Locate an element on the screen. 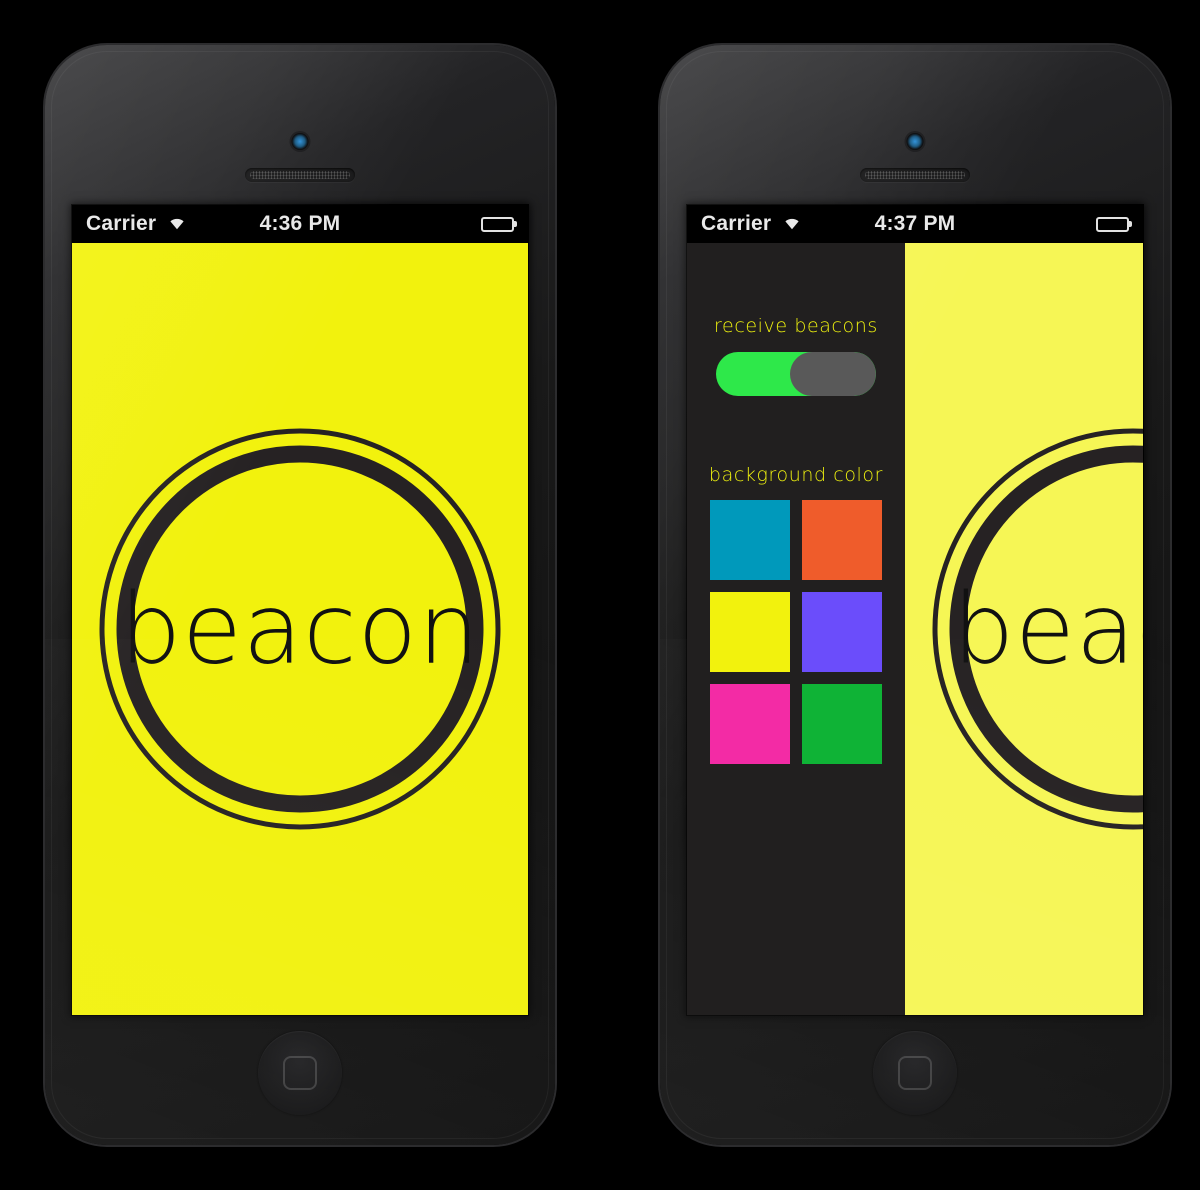  color-swatch-teal is located at coordinates (750, 540).